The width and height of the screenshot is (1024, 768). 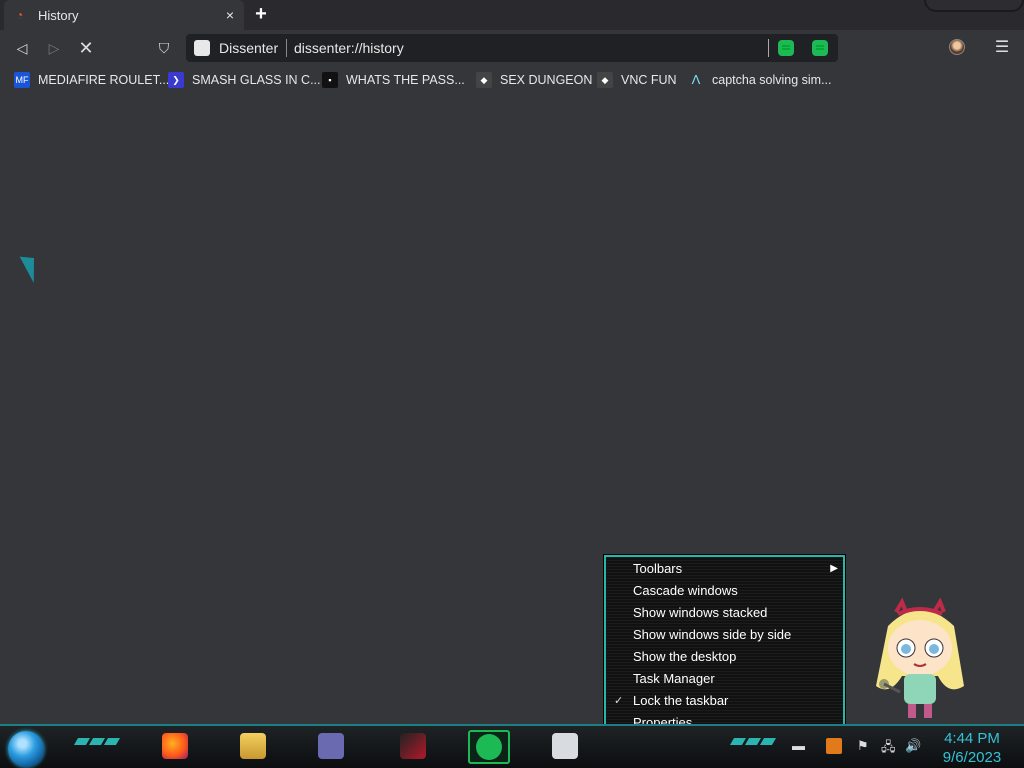 What do you see at coordinates (974, 6) in the screenshot?
I see `window-frame-decoration` at bounding box center [974, 6].